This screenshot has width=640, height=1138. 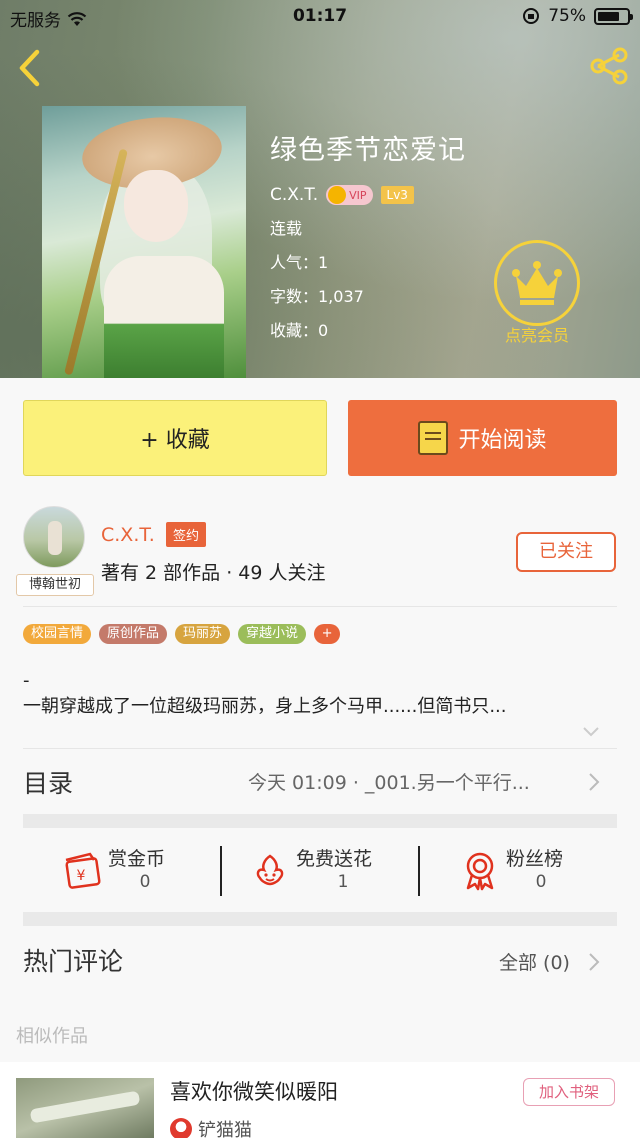 I want to click on collect-button: + 收藏, so click(x=175, y=438).